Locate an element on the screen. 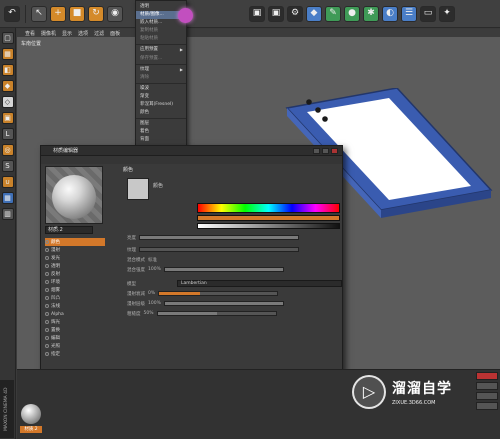  menu-item: 图层 is located at coordinates (161, 124).